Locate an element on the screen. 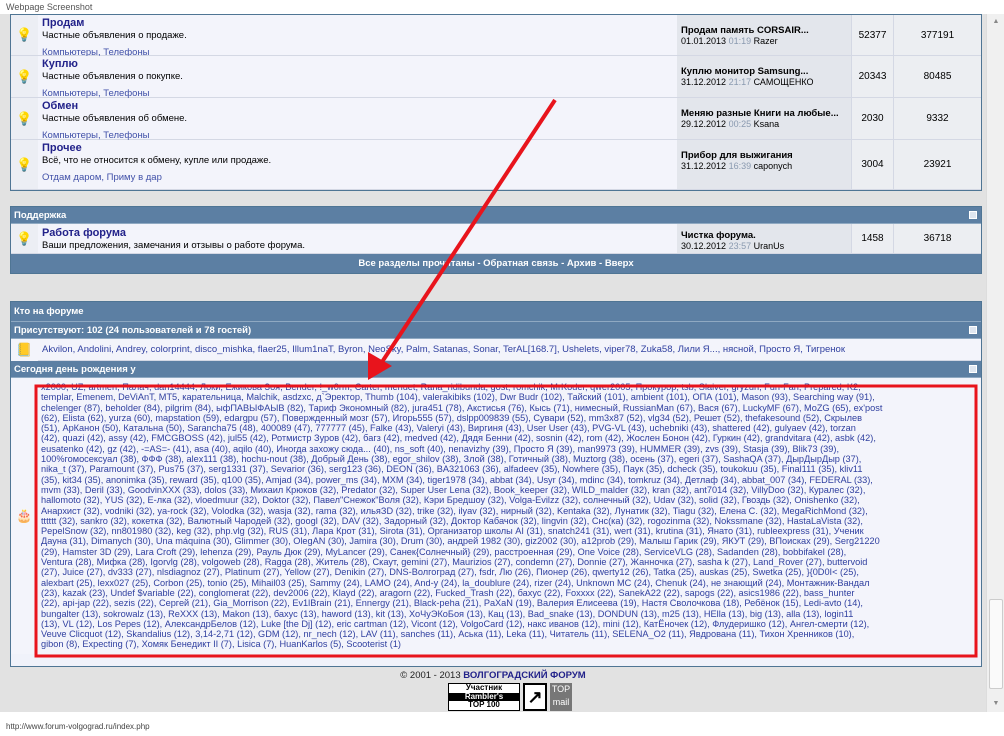  topics-count: 1458 is located at coordinates (872, 238).